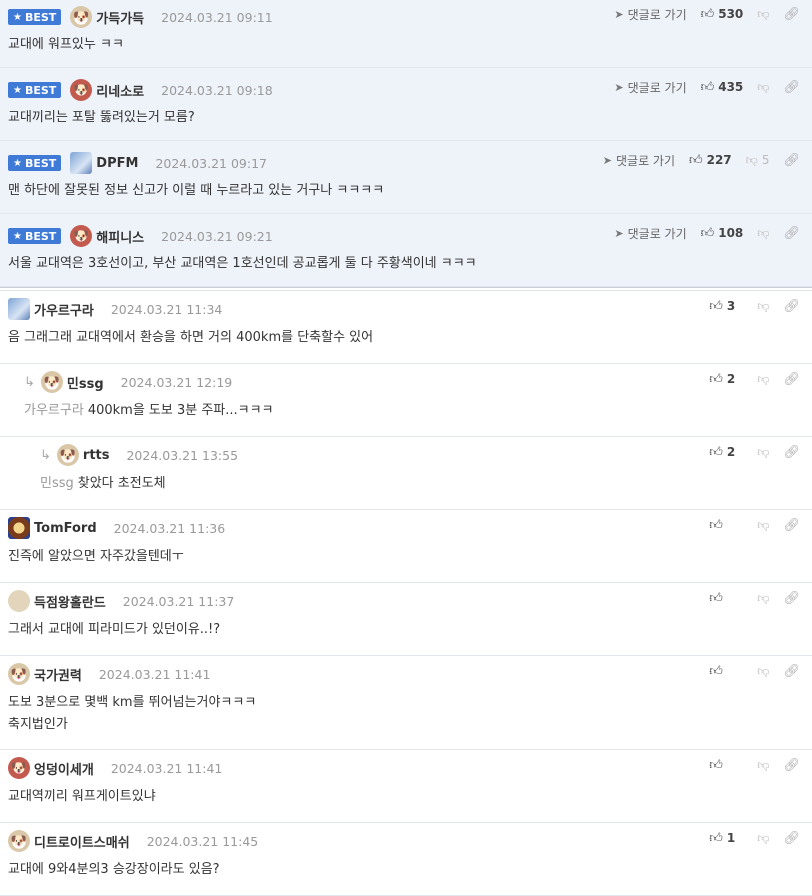  Describe the element at coordinates (722, 87) in the screenshot. I see `like-button: 👍︎ 435` at that location.